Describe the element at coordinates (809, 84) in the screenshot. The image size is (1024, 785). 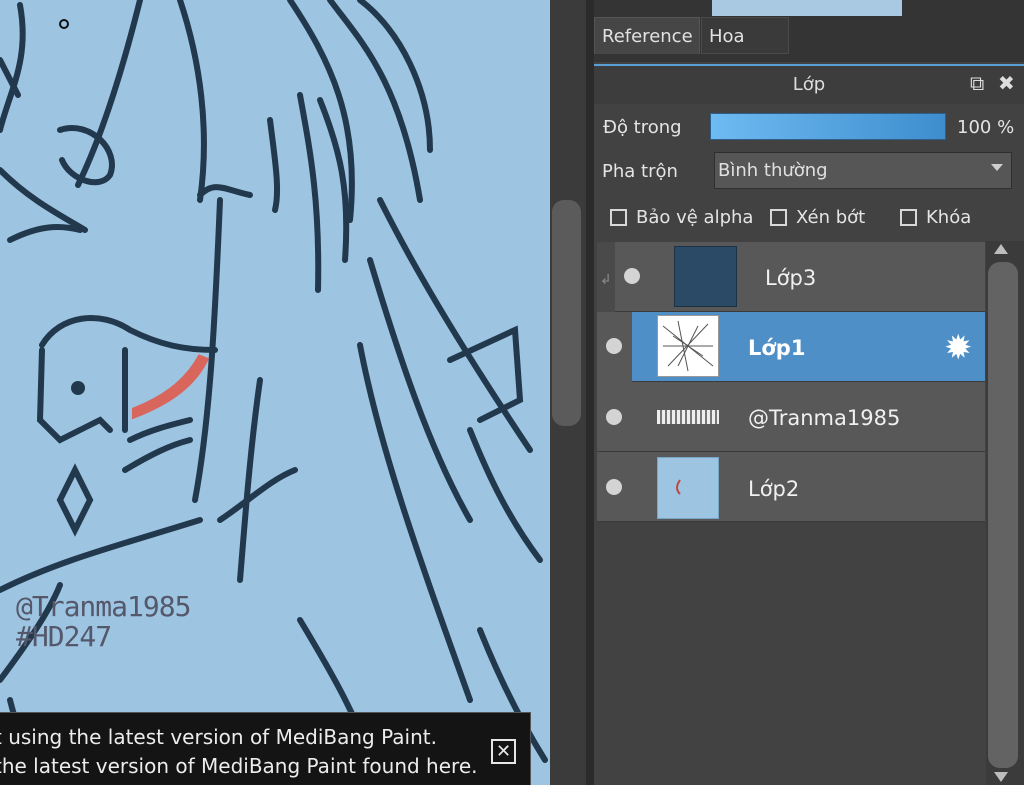
I see `layer-panel-title: Lớp` at that location.